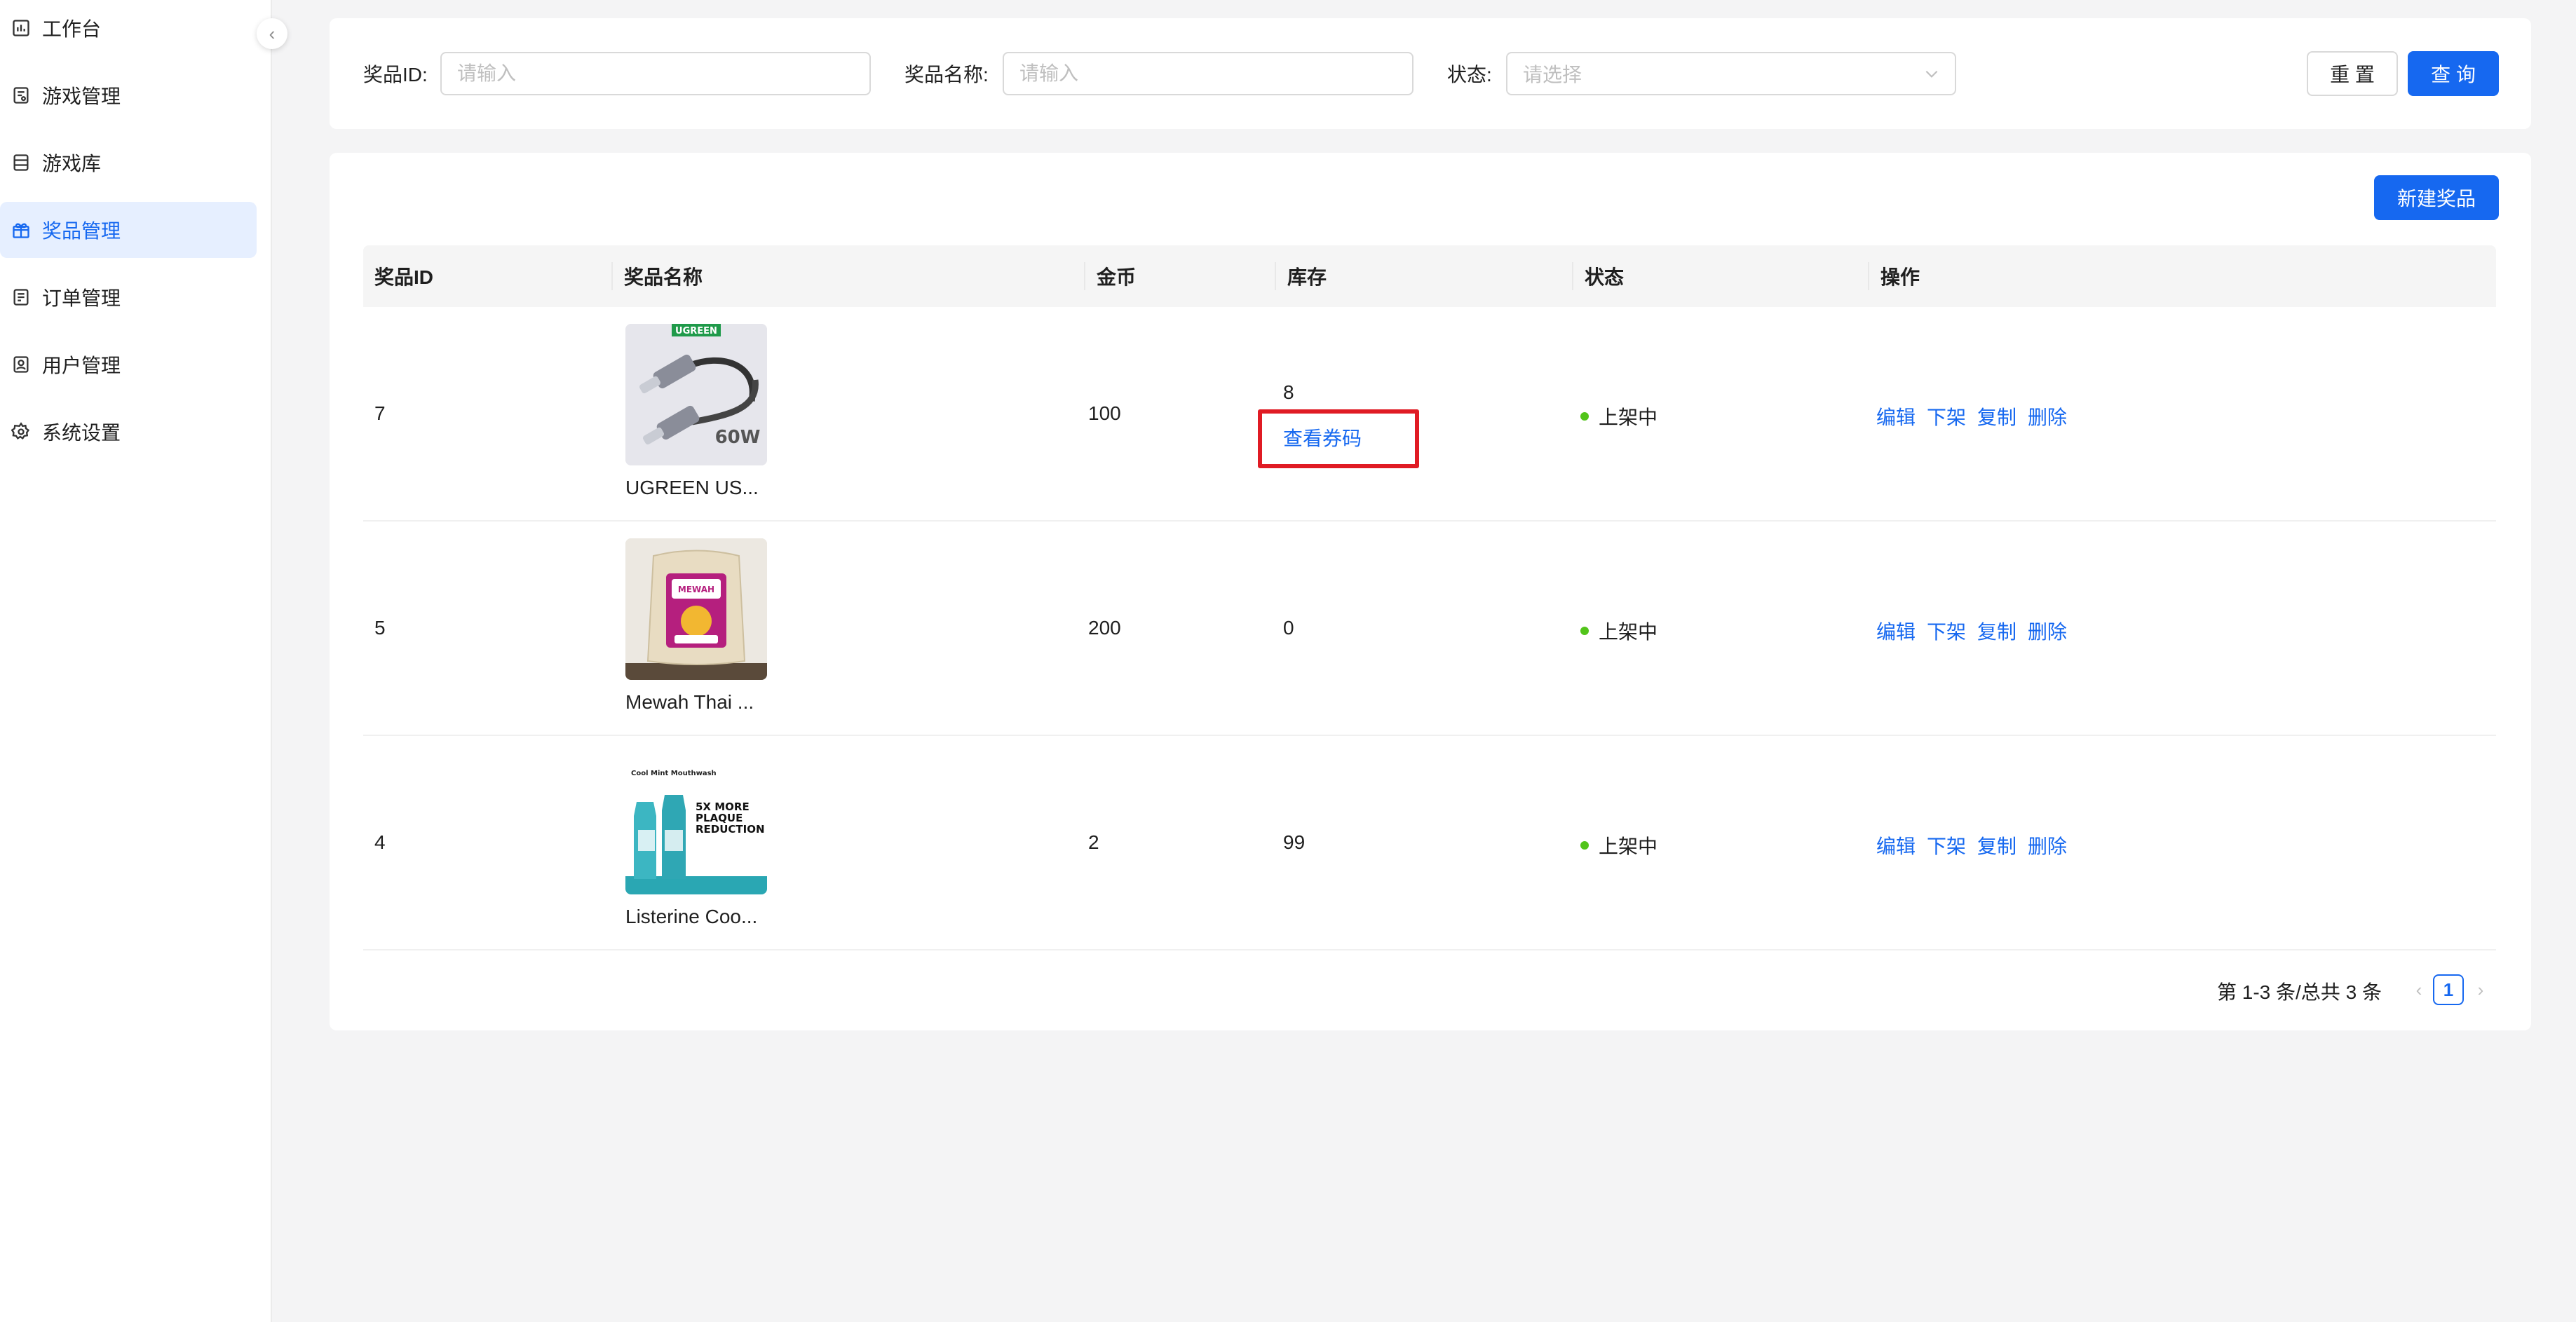 The image size is (2576, 1322). What do you see at coordinates (72, 164) in the screenshot?
I see `sidebar-item-label: 游戏库` at bounding box center [72, 164].